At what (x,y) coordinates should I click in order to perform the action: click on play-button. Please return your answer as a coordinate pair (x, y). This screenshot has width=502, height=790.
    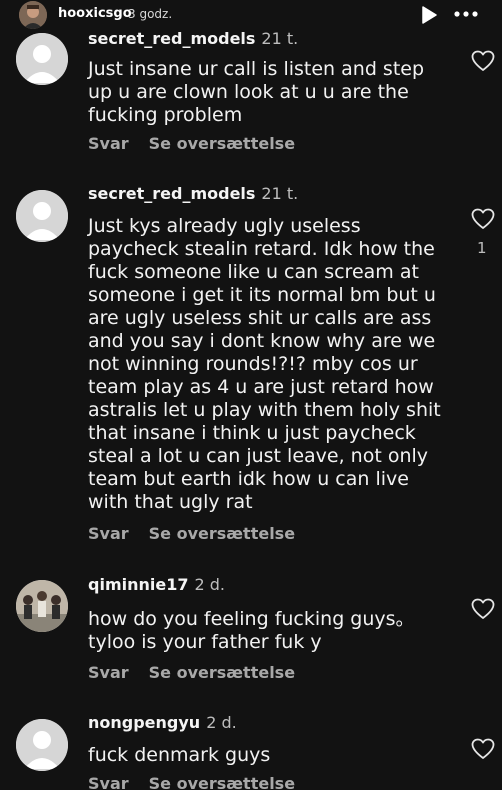
    Looking at the image, I should click on (429, 15).